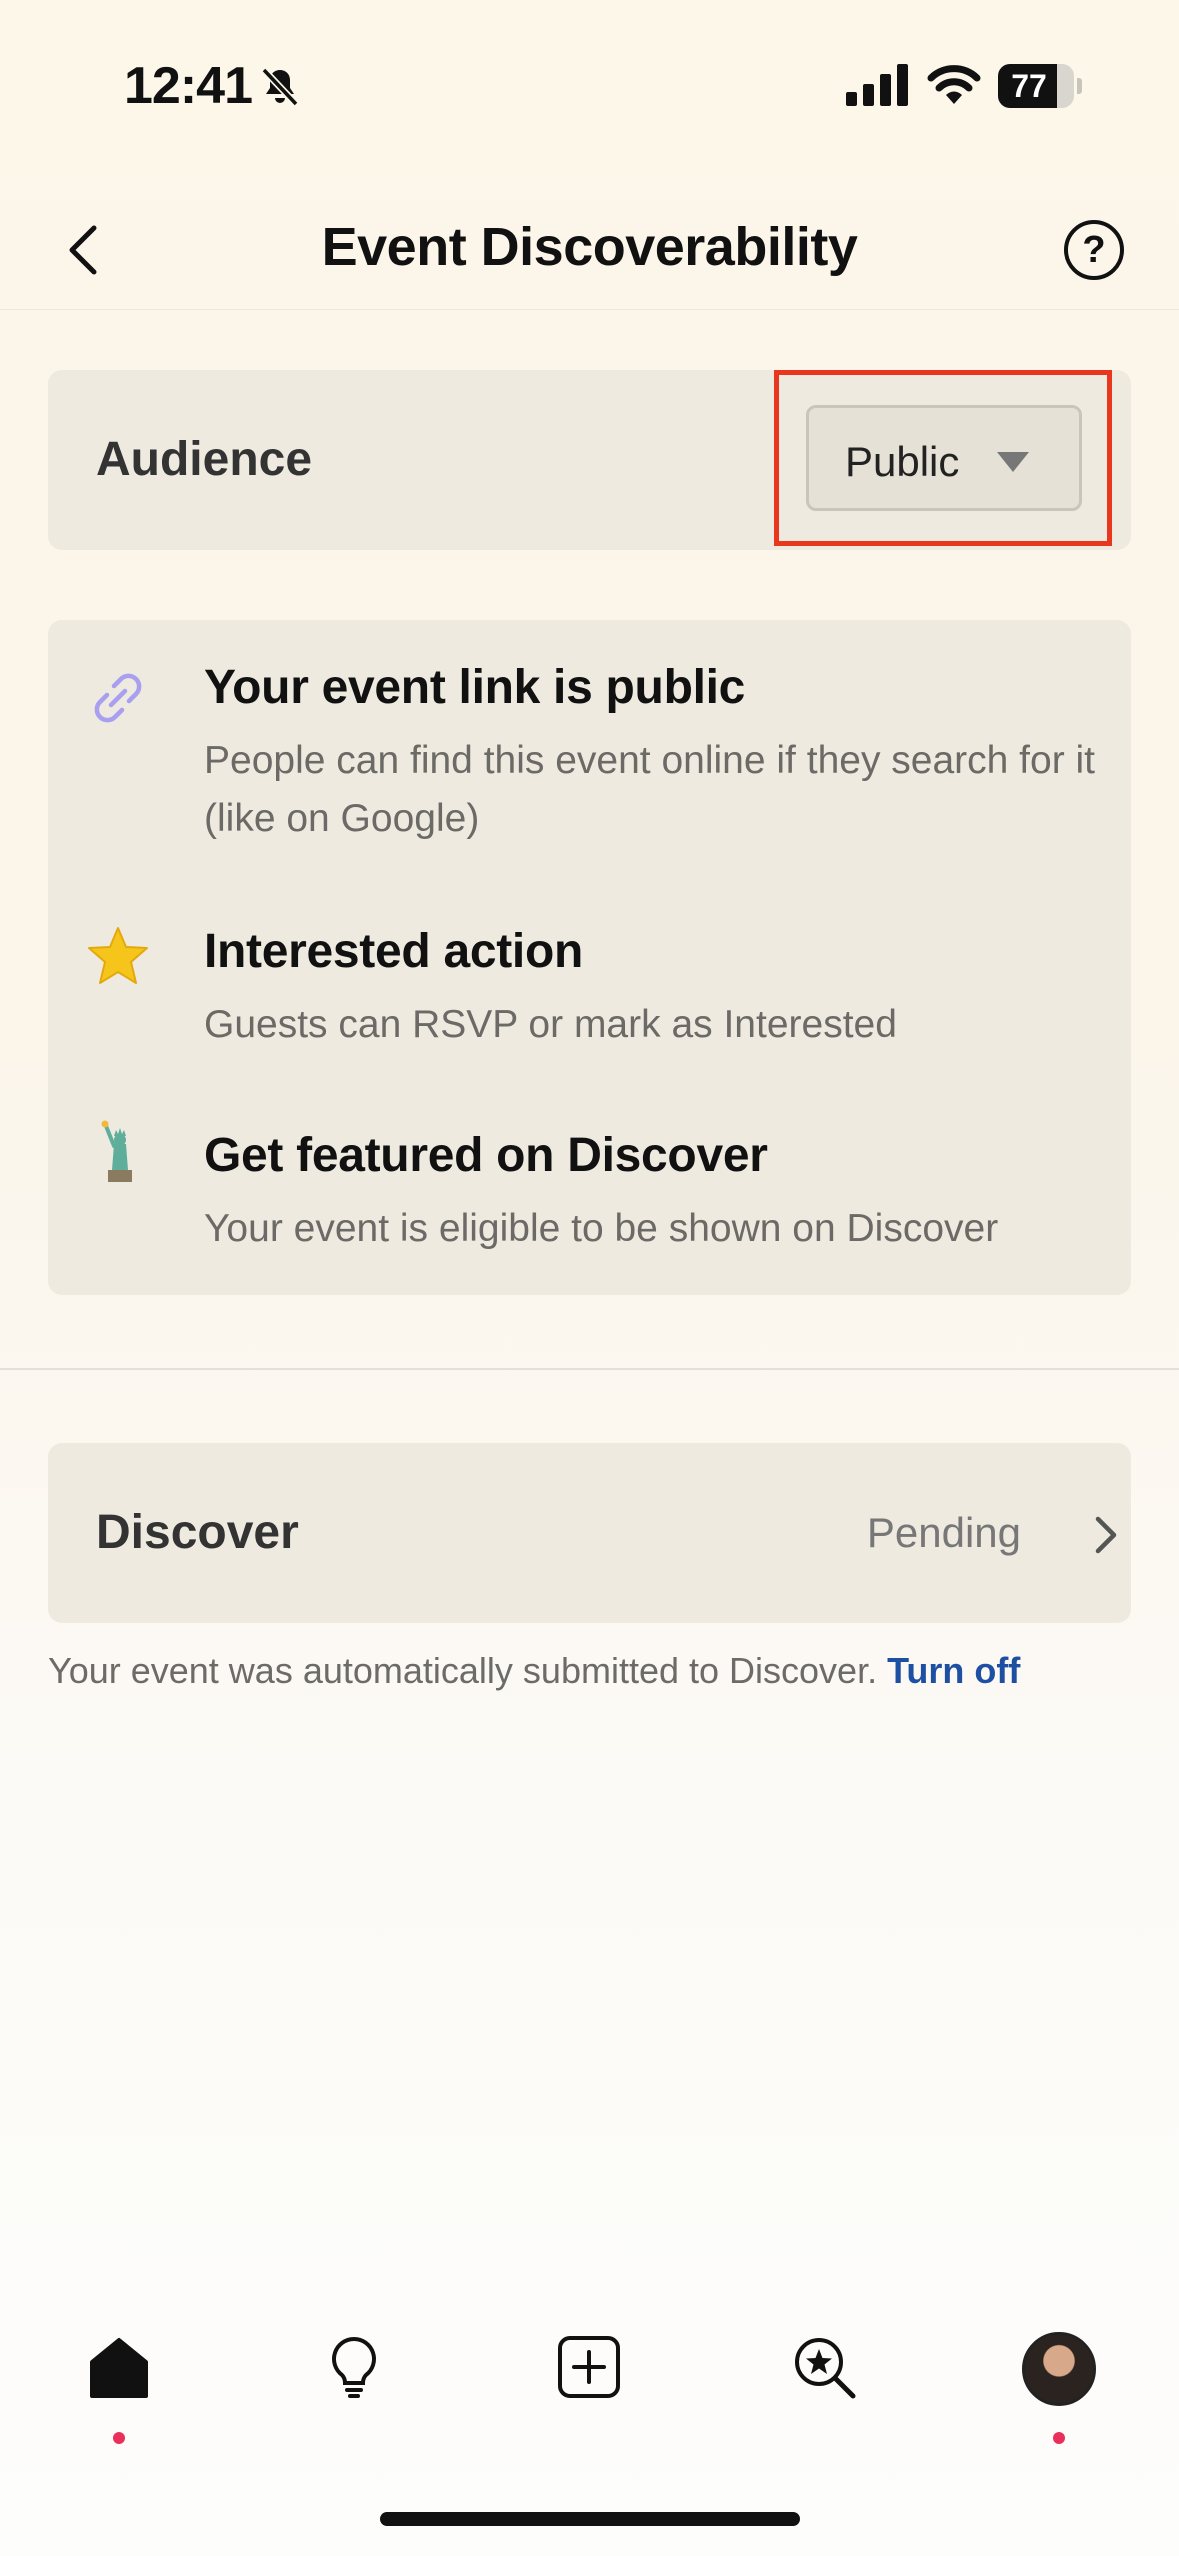 The image size is (1179, 2556). What do you see at coordinates (1029, 86) in the screenshot?
I see `battery-percentage: 77` at bounding box center [1029, 86].